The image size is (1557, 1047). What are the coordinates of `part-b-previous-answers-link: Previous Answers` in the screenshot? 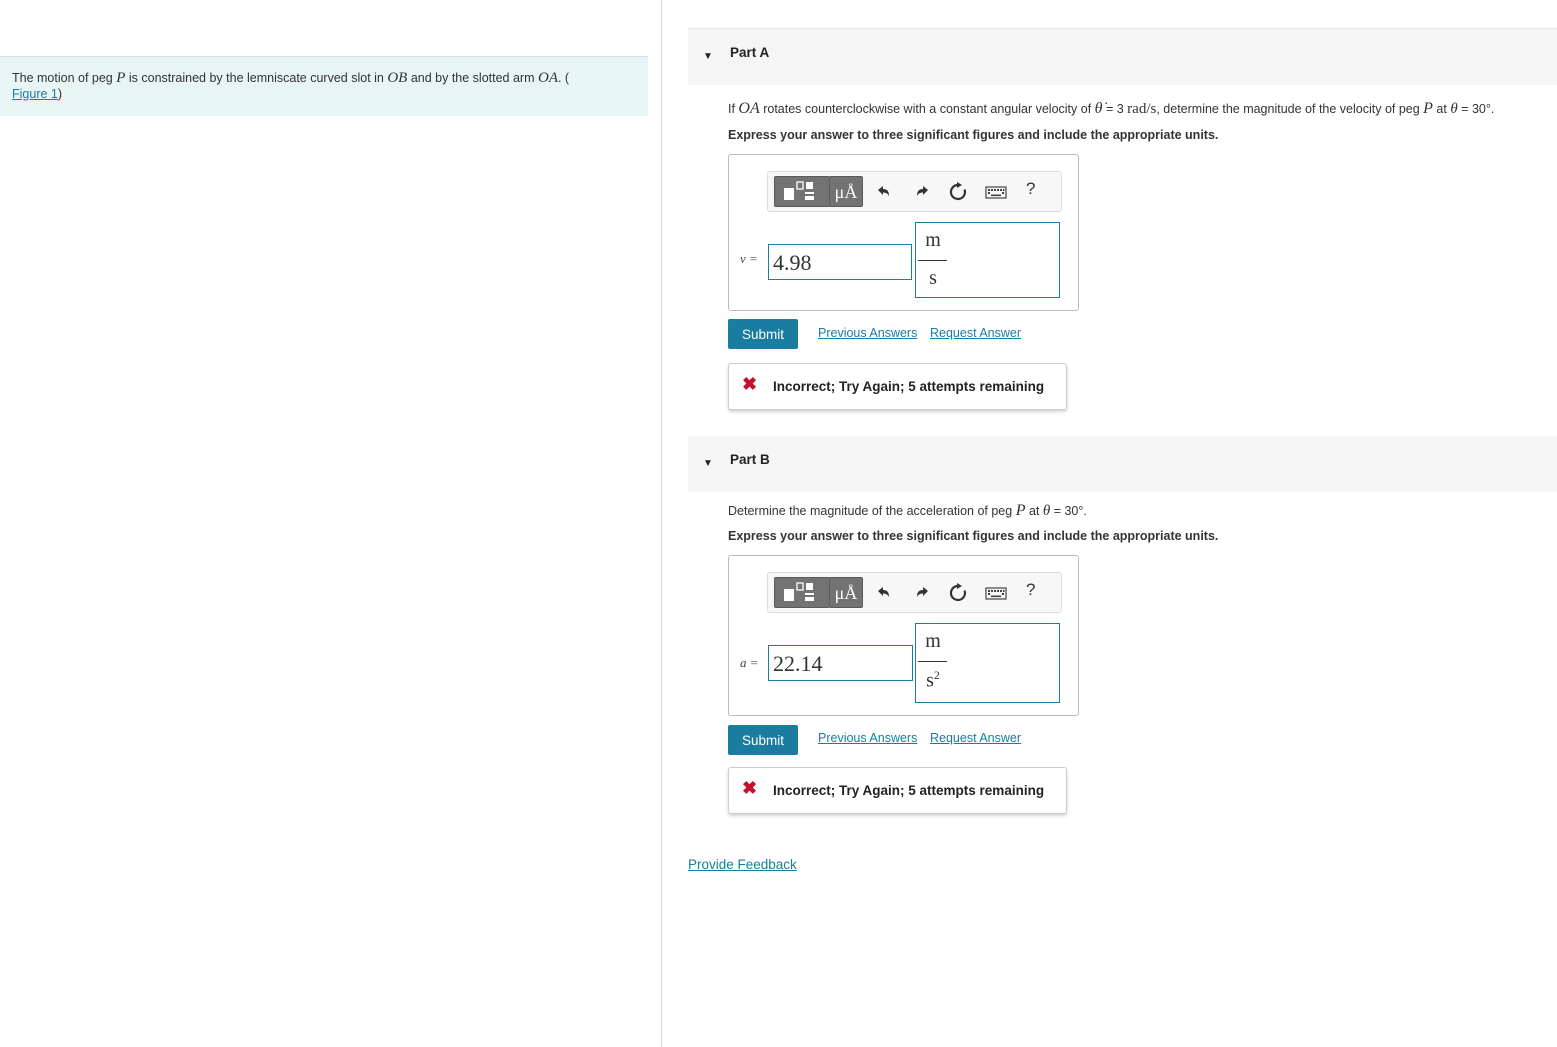 It's located at (867, 738).